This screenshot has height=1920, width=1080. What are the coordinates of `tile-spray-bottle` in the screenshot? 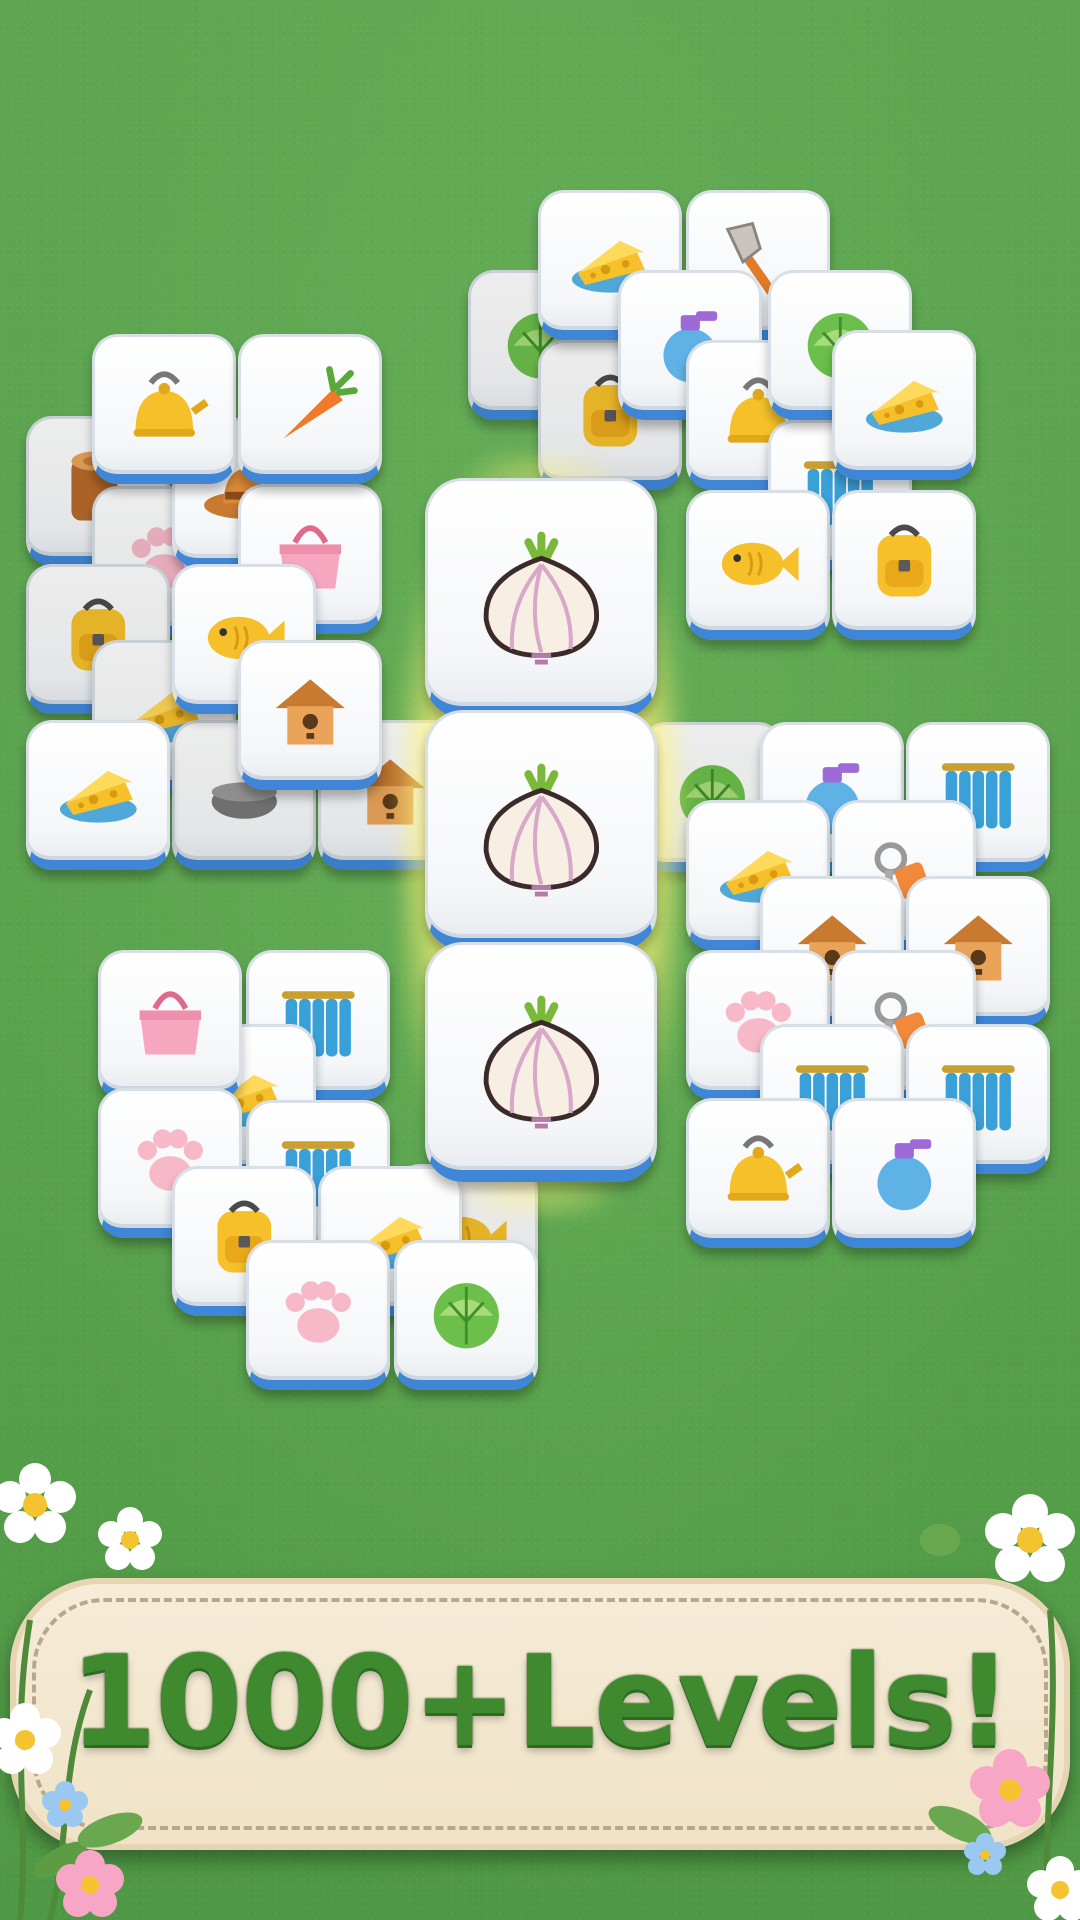 It's located at (904, 1173).